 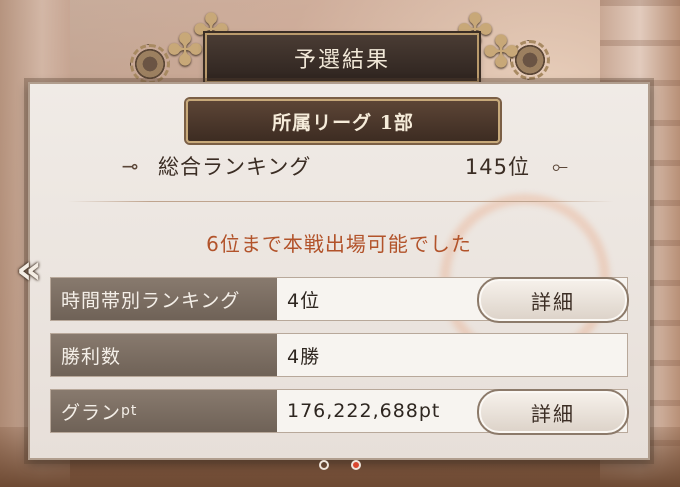 I want to click on stat-label-container: グラン pt, so click(x=164, y=411).